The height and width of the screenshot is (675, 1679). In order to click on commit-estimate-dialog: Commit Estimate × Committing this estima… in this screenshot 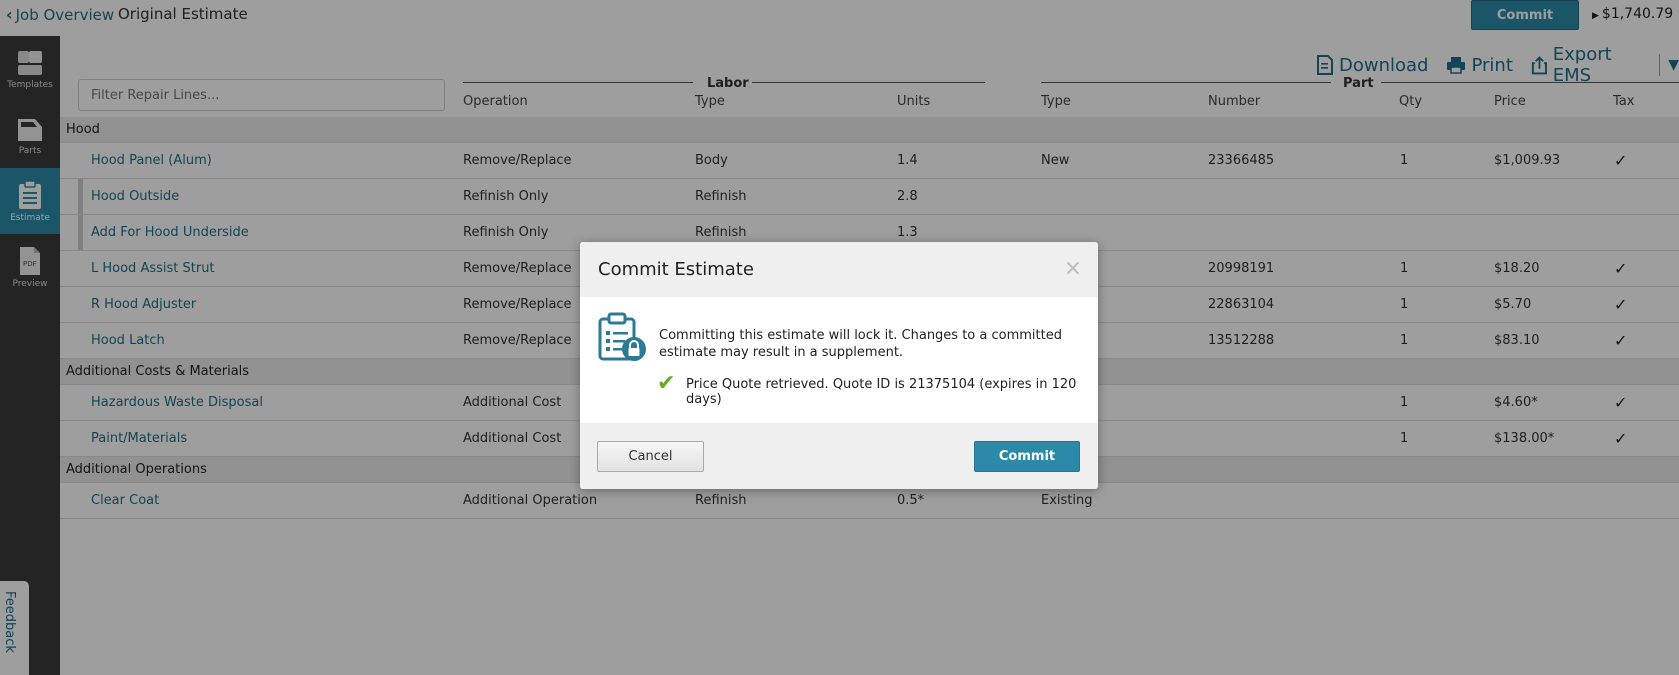, I will do `click(839, 365)`.